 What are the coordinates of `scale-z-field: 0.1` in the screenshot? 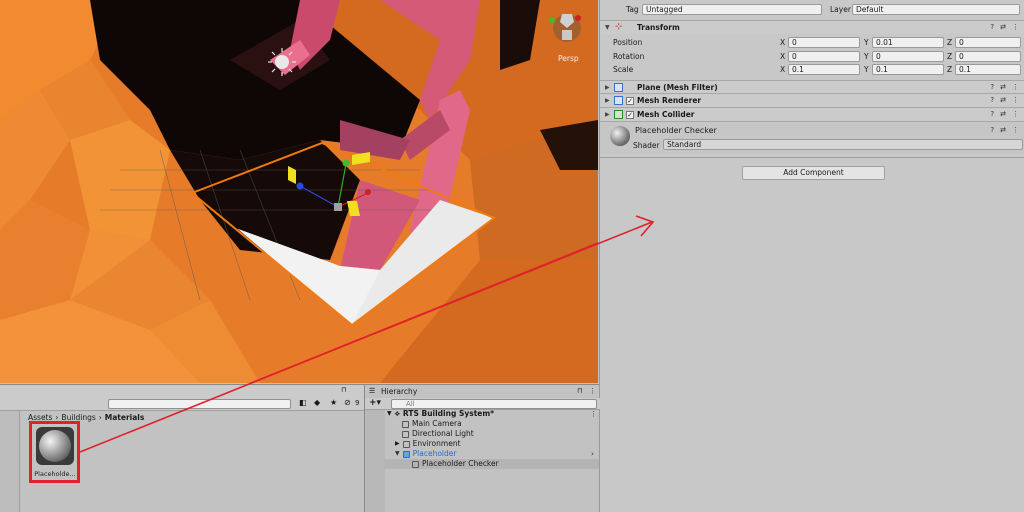 It's located at (988, 69).